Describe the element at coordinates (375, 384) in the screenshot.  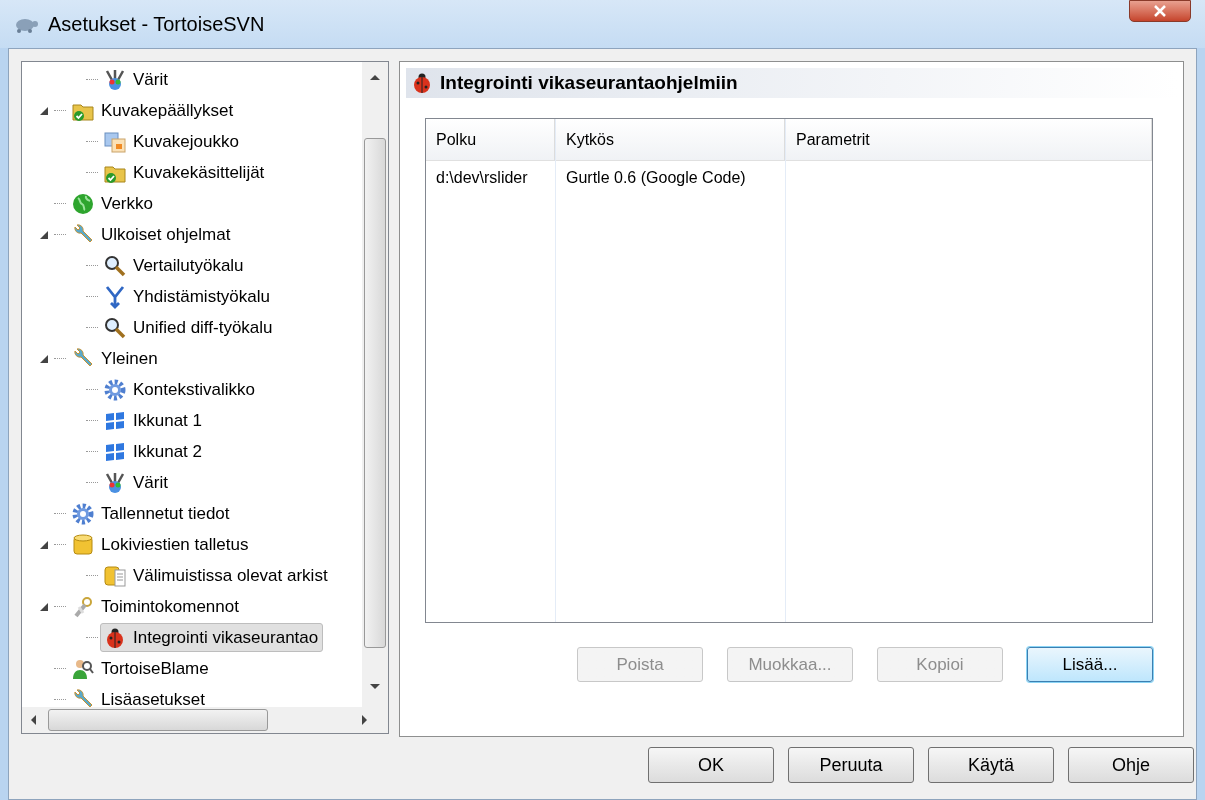
I see `vertical-scrollbar` at that location.